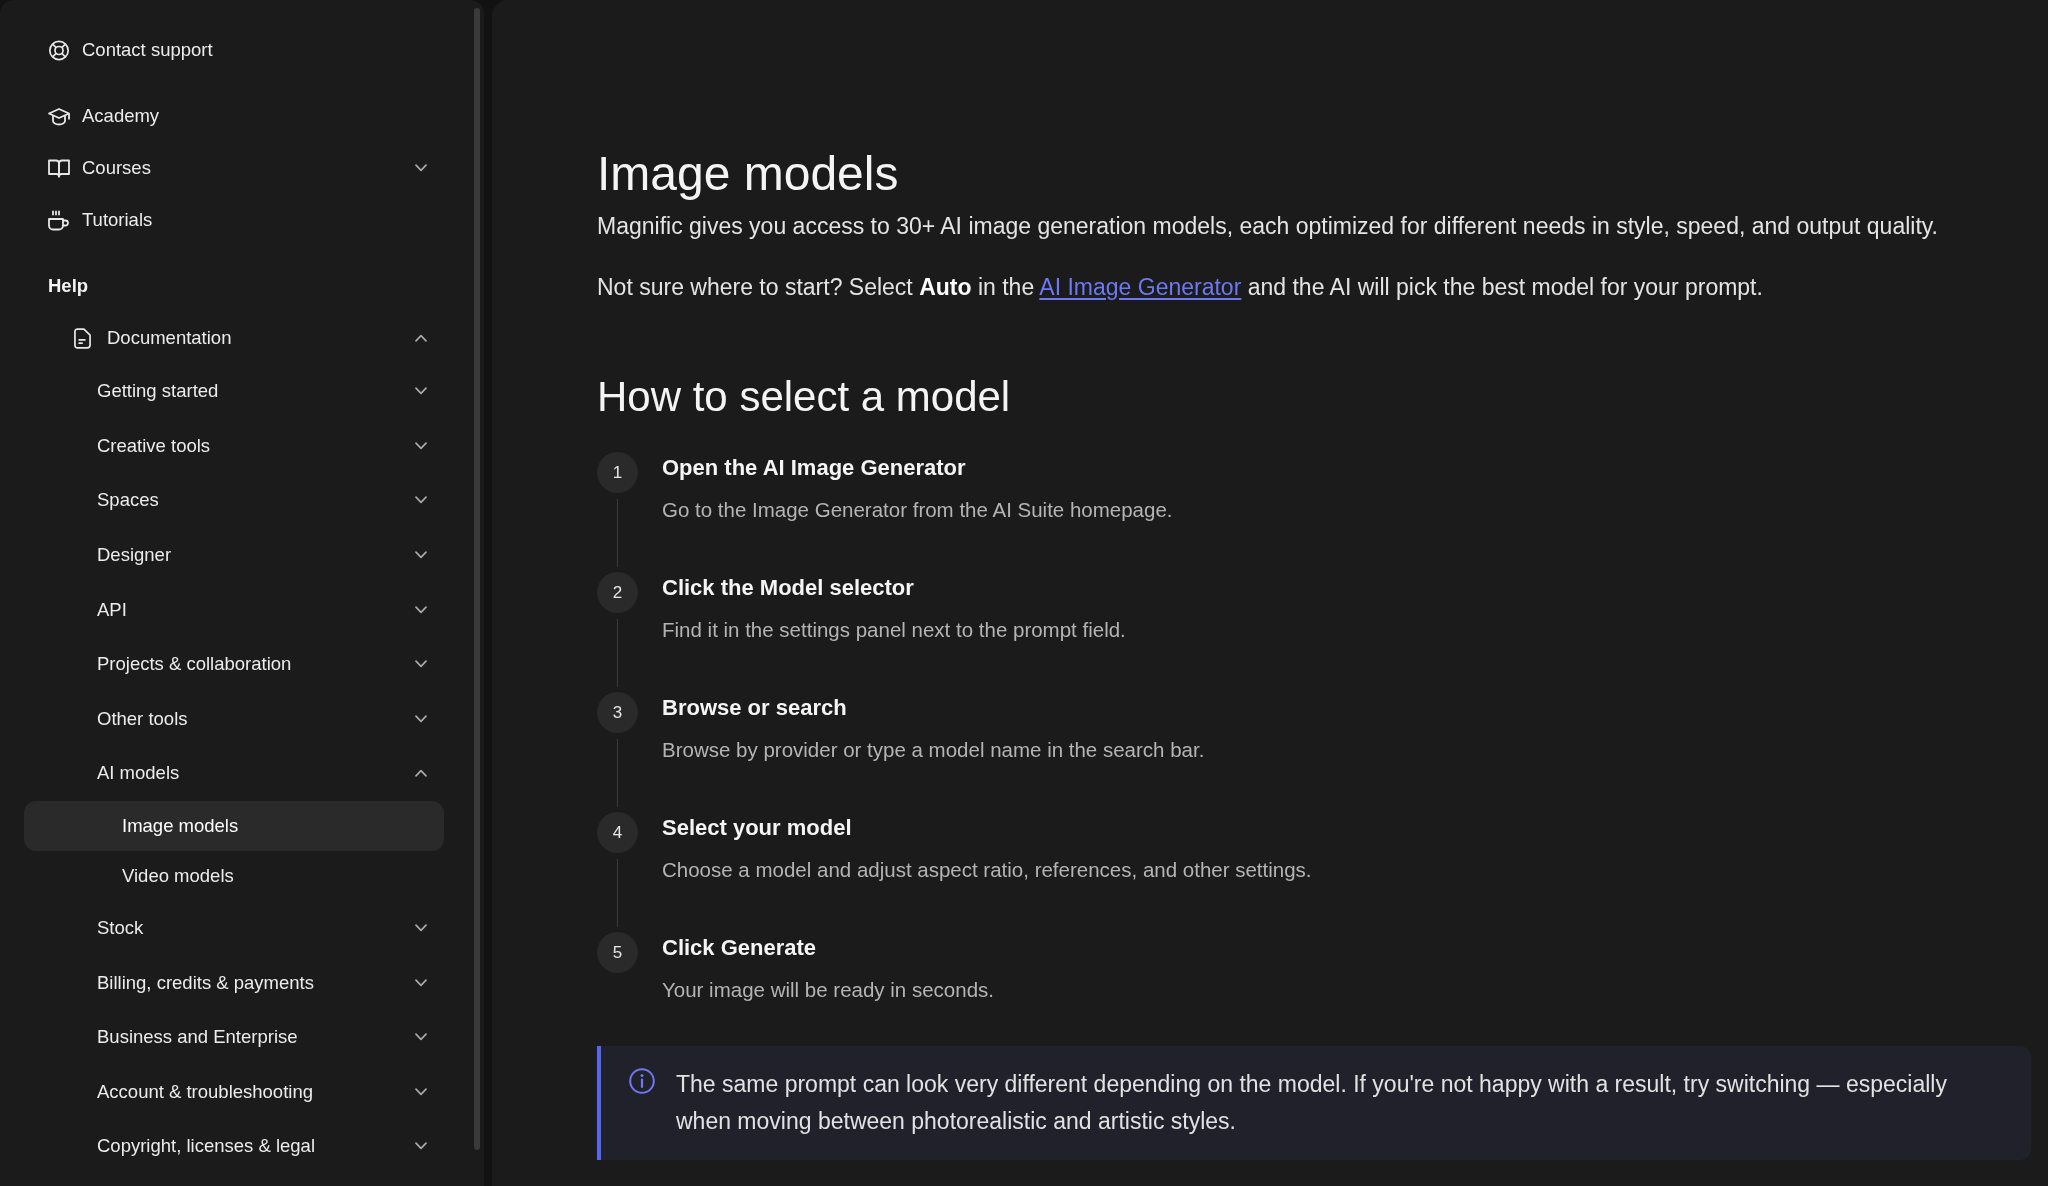 Image resolution: width=2048 pixels, height=1186 pixels. I want to click on step-description: Your image will be ready in seconds., so click(828, 990).